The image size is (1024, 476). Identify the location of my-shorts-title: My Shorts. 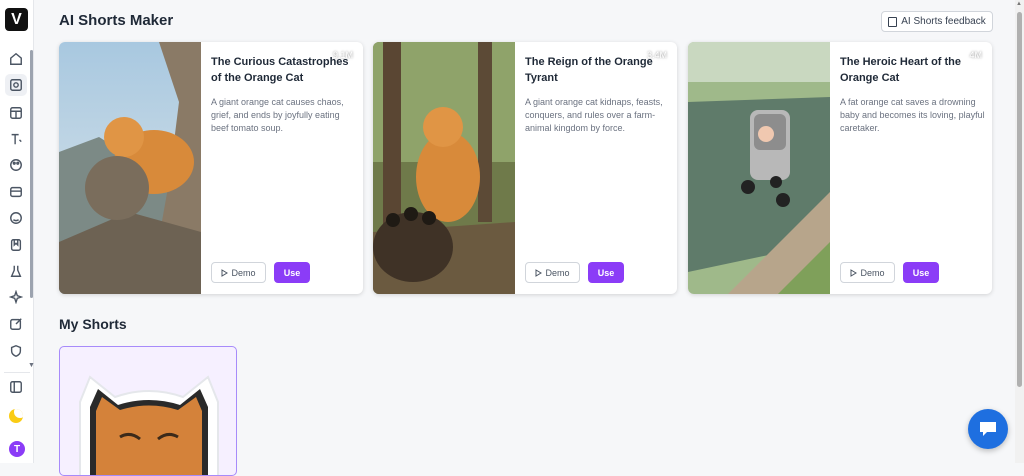
(93, 324).